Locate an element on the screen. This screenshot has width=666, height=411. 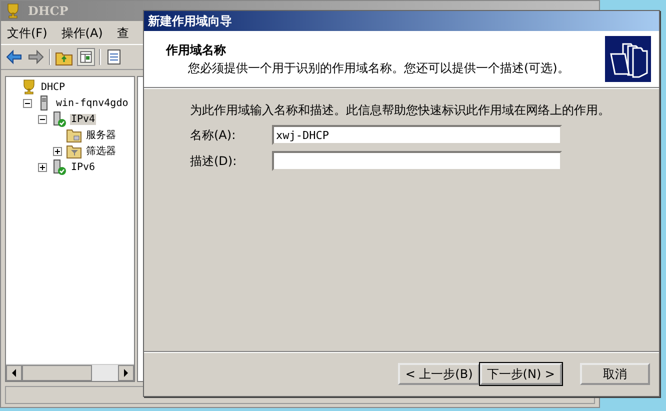
filter-icon is located at coordinates (74, 151).